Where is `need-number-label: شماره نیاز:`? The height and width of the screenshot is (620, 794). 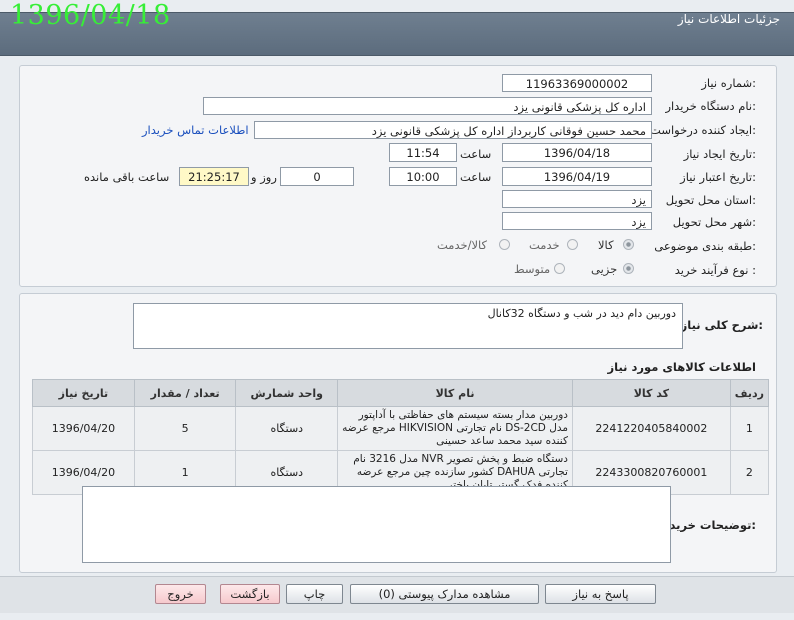
need-number-label: شماره نیاز: is located at coordinates (728, 83).